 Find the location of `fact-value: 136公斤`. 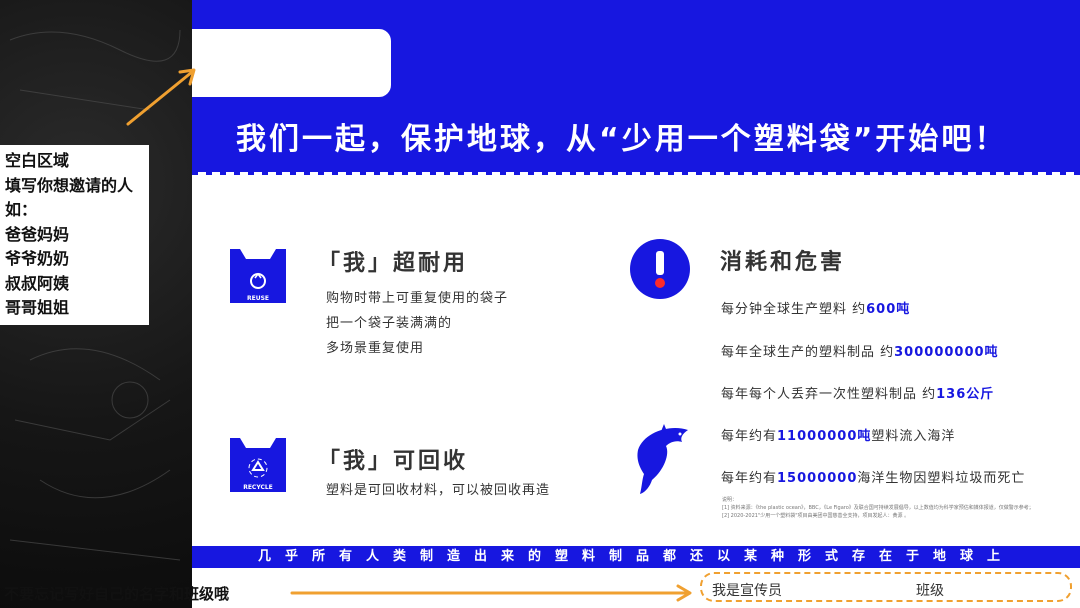

fact-value: 136公斤 is located at coordinates (965, 394).